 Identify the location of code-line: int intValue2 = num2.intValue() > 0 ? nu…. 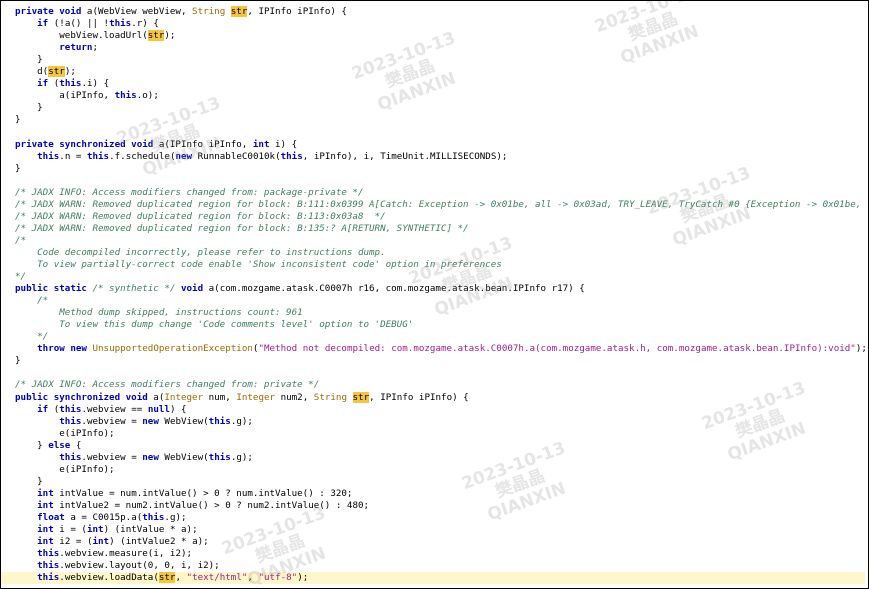
(440, 506).